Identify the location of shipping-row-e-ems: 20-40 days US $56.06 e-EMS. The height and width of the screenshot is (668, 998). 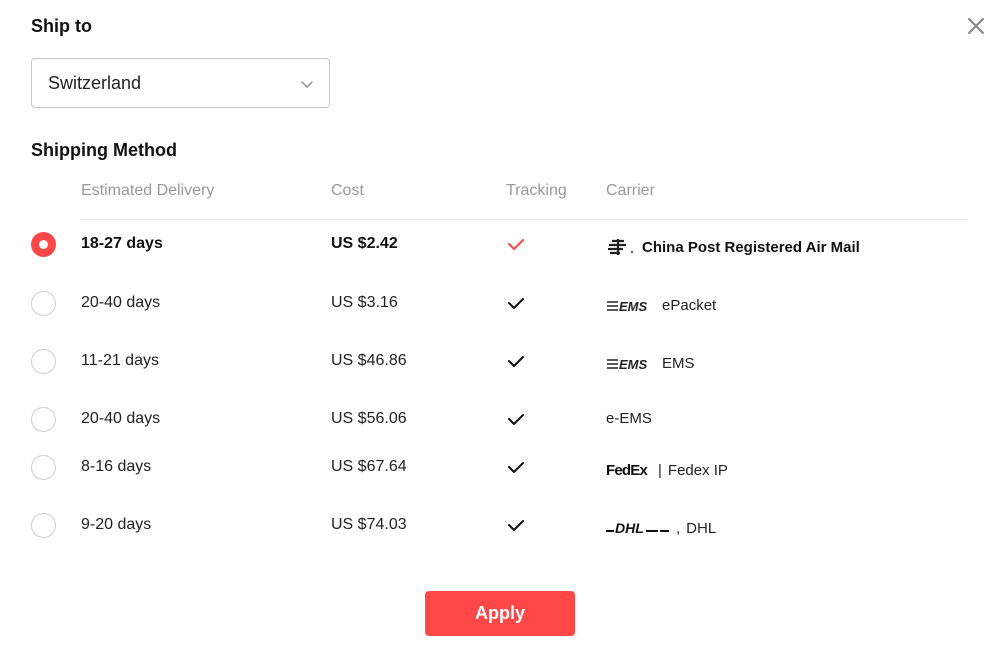
(499, 419).